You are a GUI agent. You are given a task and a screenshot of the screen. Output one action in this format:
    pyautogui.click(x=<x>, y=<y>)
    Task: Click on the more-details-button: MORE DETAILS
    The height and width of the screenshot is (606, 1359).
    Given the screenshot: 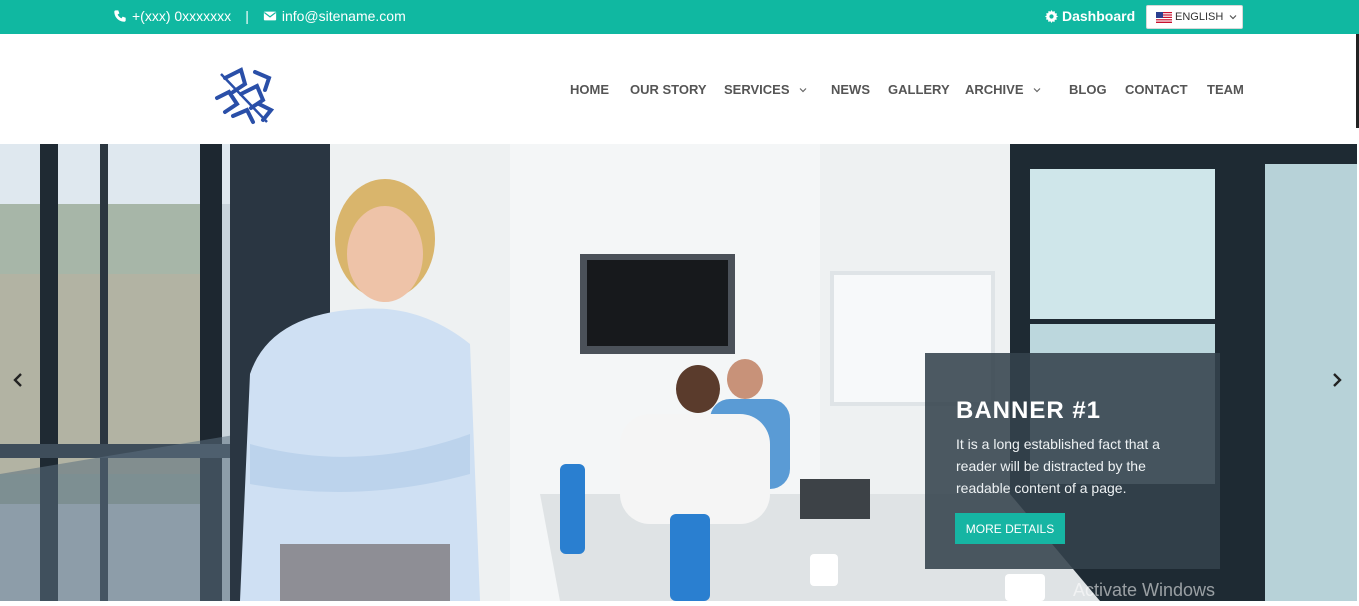 What is the action you would take?
    pyautogui.click(x=1010, y=528)
    